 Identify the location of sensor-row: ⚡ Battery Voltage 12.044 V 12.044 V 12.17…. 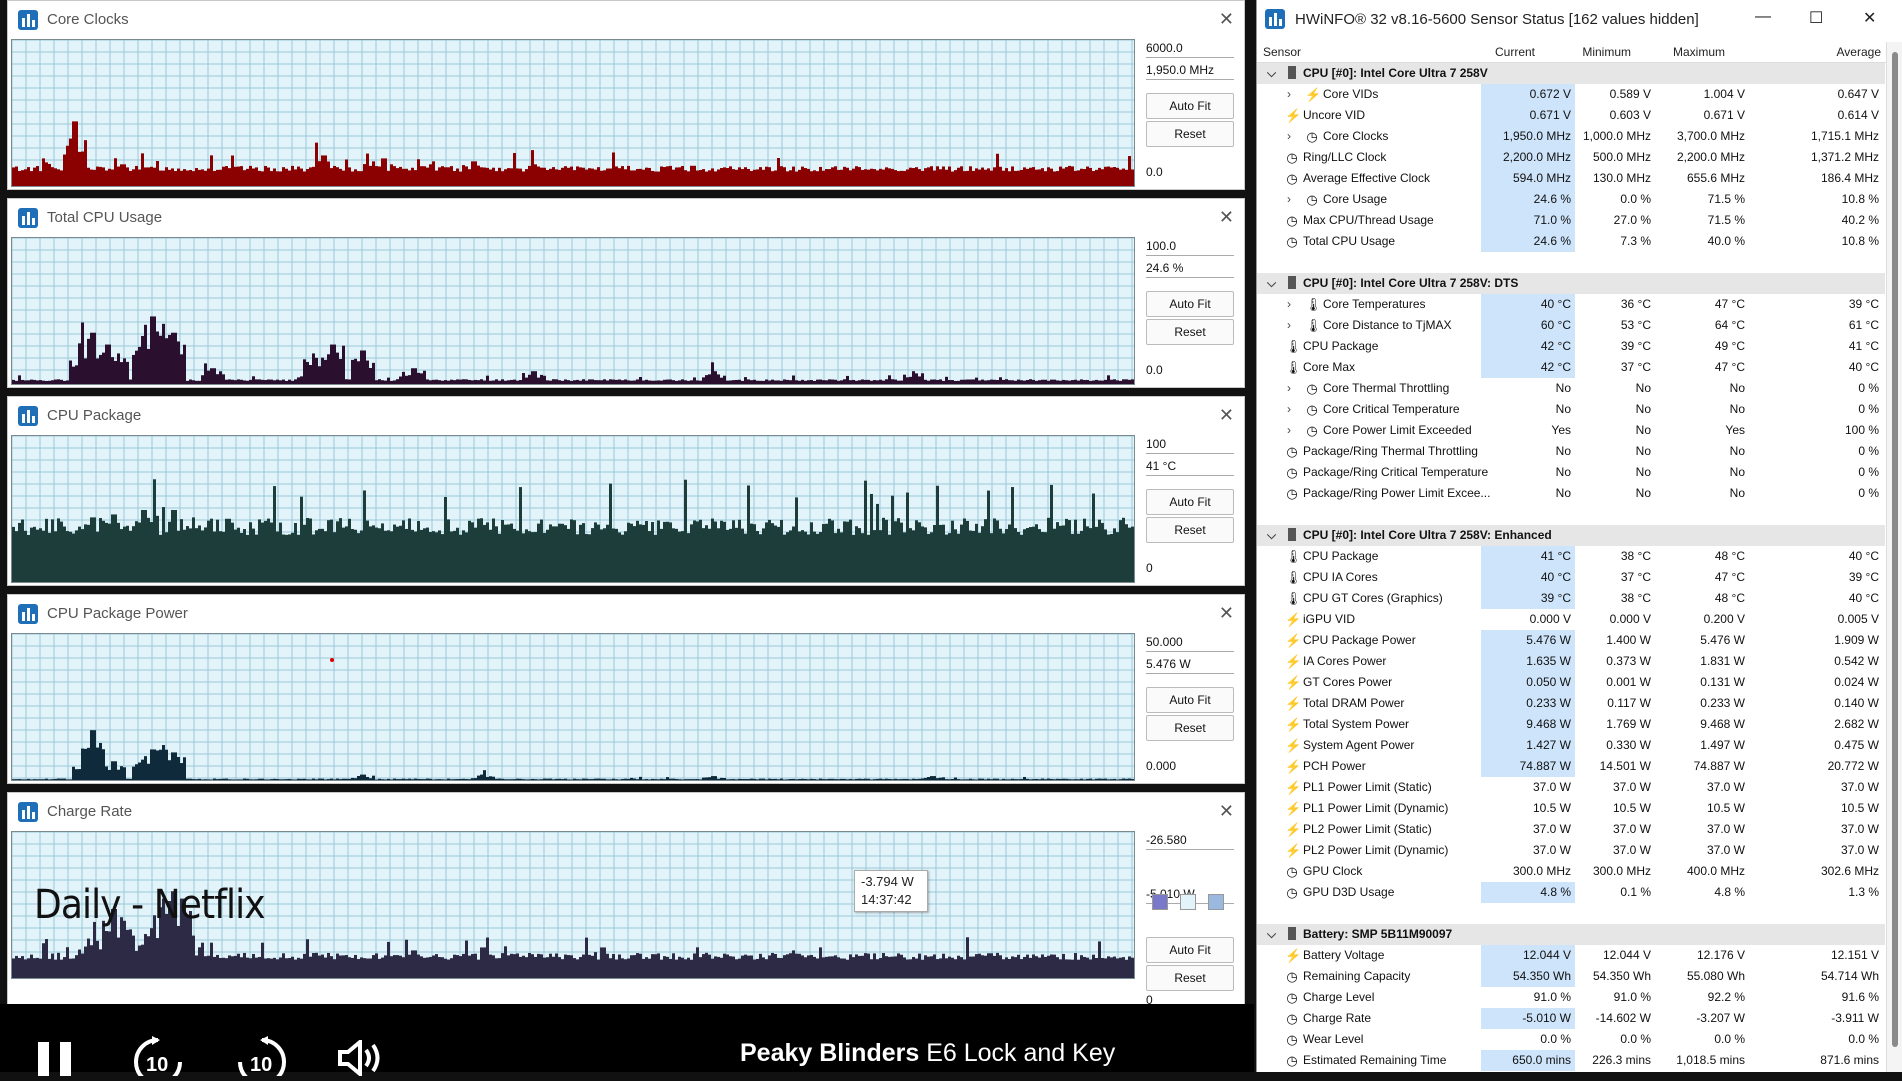
(1571, 955).